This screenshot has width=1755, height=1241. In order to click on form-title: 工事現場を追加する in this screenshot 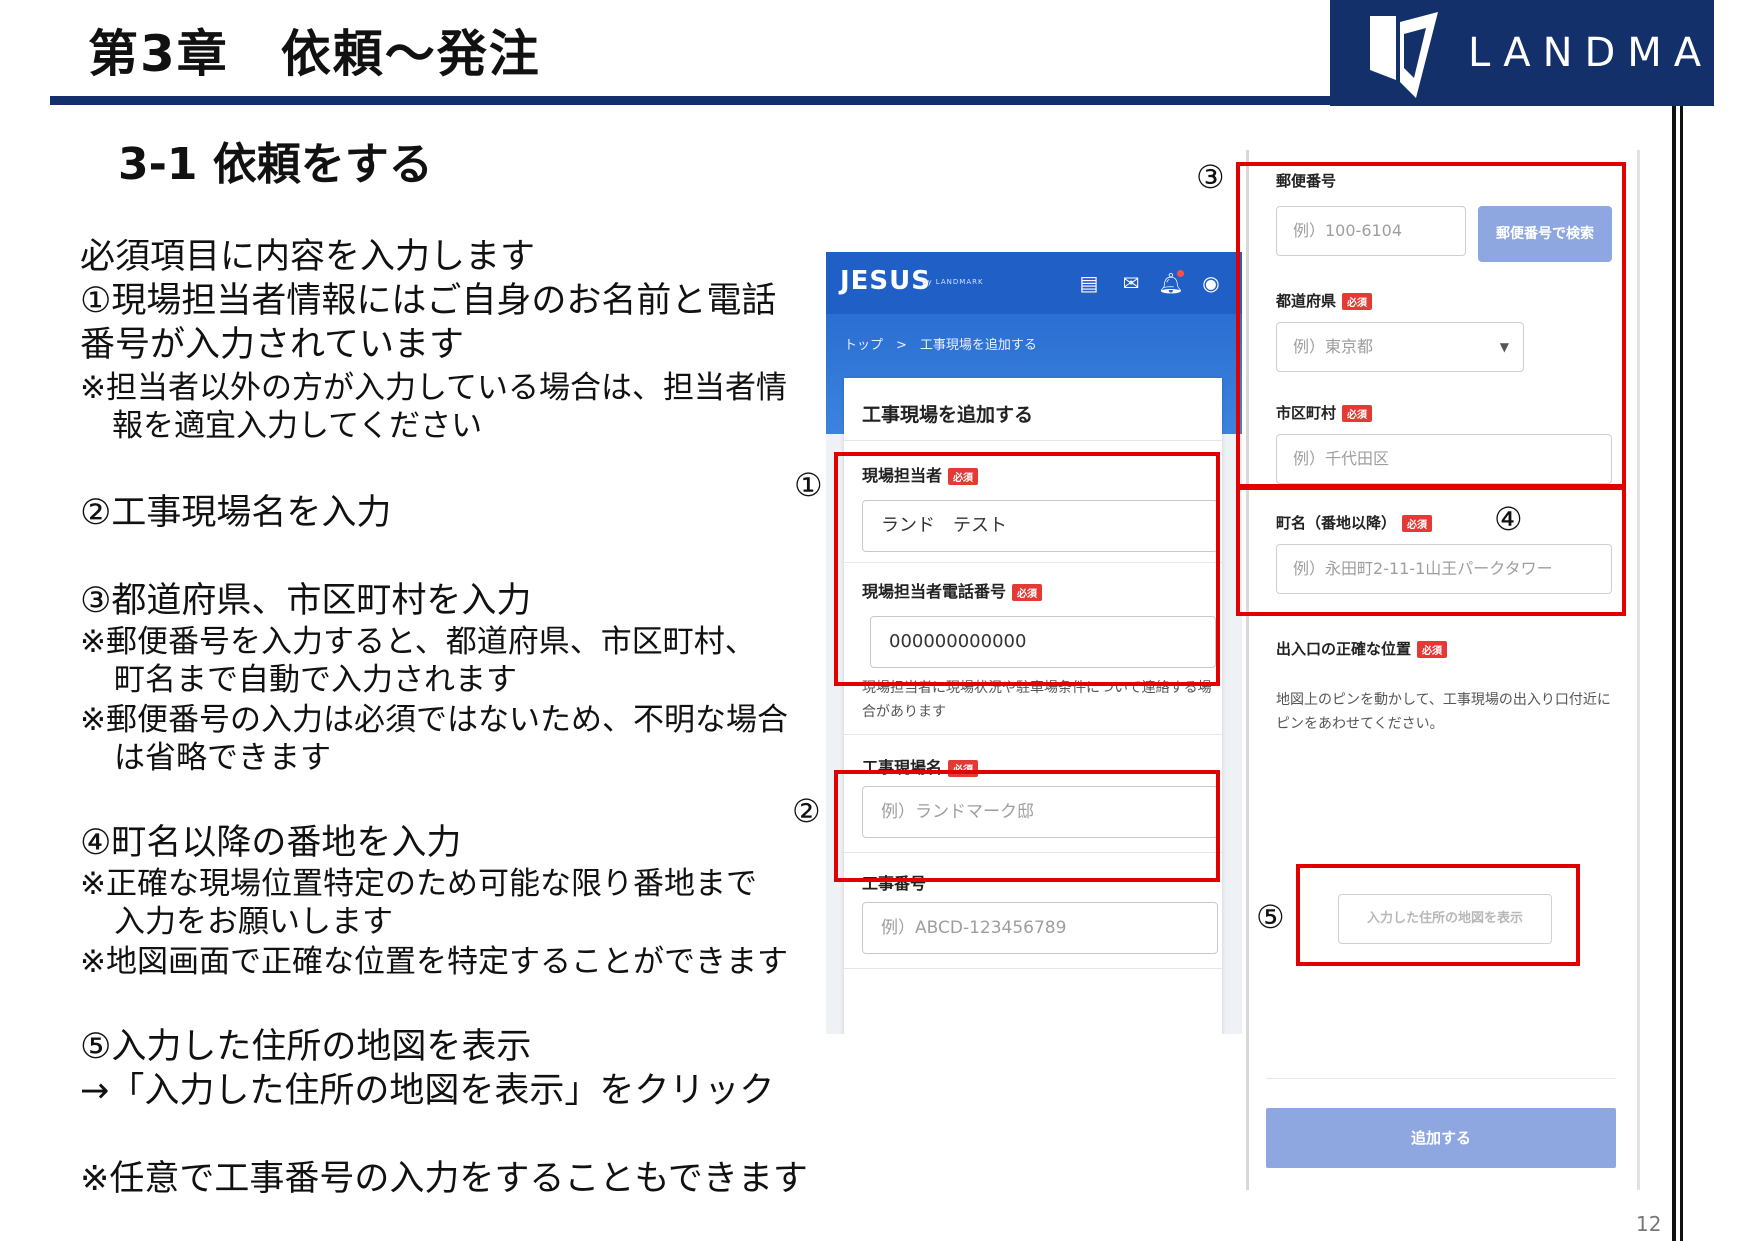, I will do `click(948, 415)`.